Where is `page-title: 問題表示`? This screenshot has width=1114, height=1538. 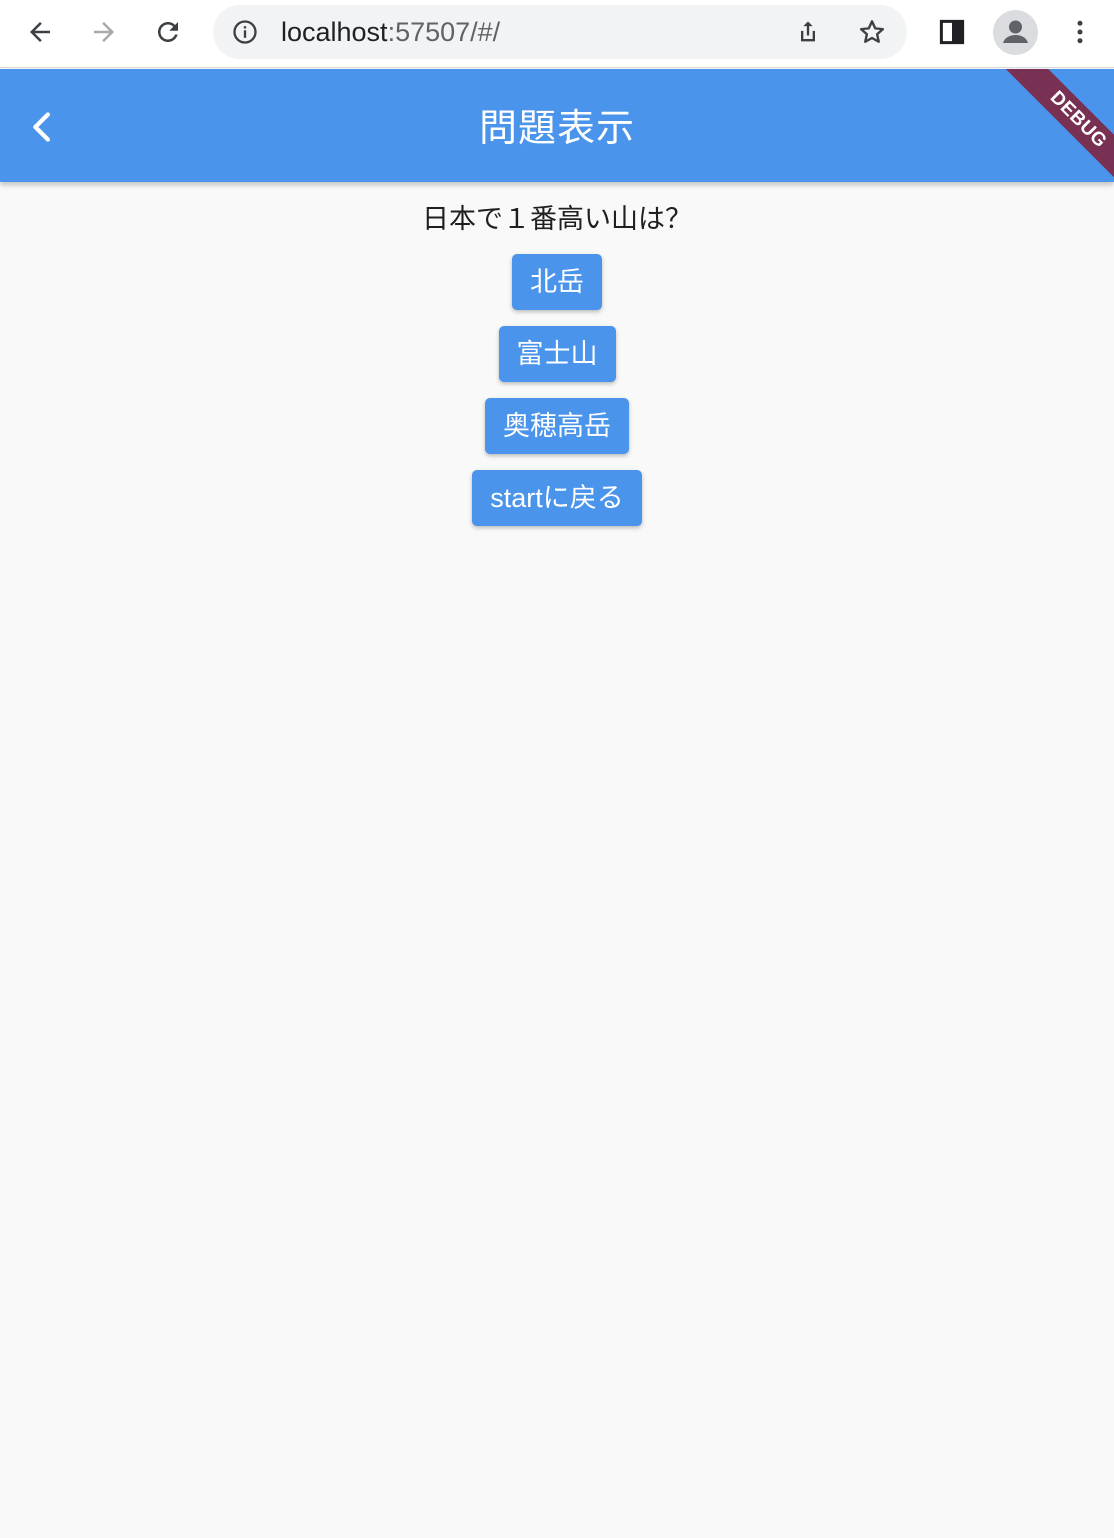
page-title: 問題表示 is located at coordinates (556, 128).